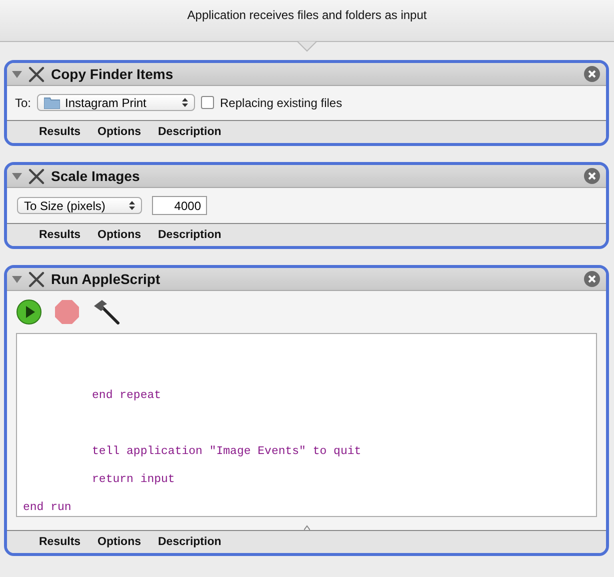 The image size is (614, 577). I want to click on size-field: 4000, so click(179, 205).